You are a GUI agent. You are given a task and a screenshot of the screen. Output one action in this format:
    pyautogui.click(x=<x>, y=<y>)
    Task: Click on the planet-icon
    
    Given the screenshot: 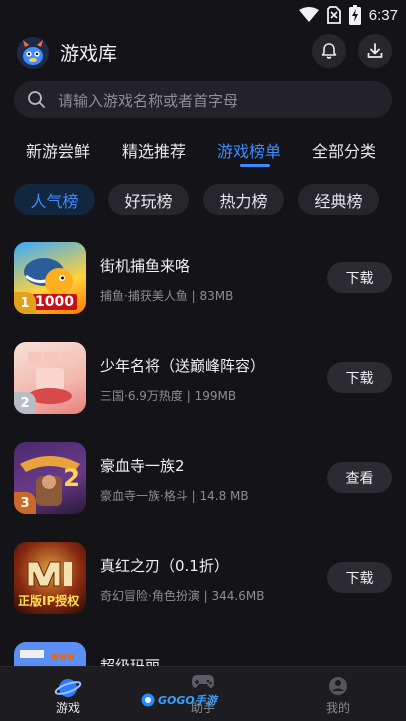 What is the action you would take?
    pyautogui.click(x=68, y=688)
    